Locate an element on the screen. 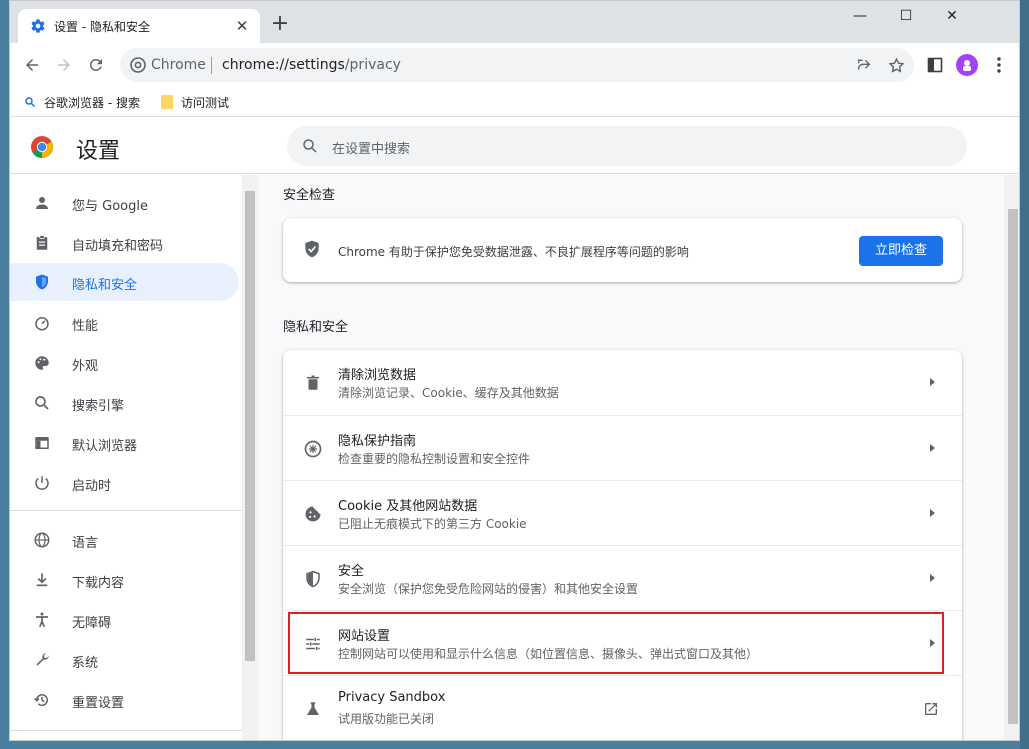 Image resolution: width=1029 pixels, height=749 pixels. sidebar-item-default-browser: 默认浏览器 is located at coordinates (124, 443).